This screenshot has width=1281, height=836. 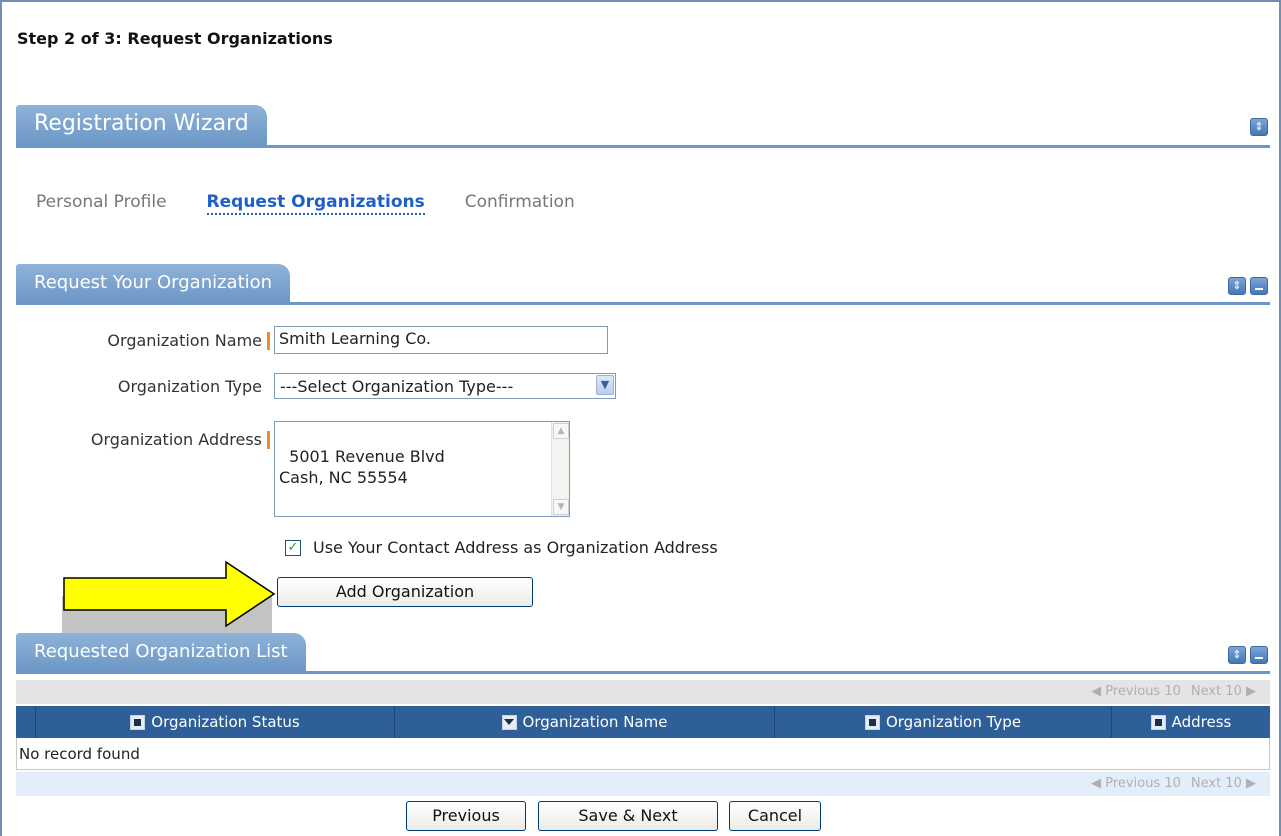 I want to click on column-organization-status: Organization Status, so click(x=215, y=722).